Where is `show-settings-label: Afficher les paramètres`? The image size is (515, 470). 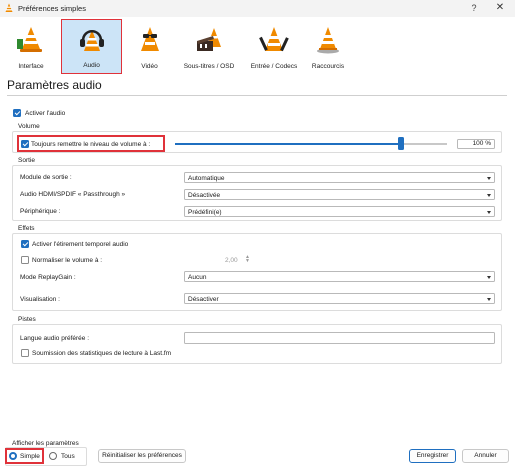
show-settings-label: Afficher les paramètres is located at coordinates (45, 443).